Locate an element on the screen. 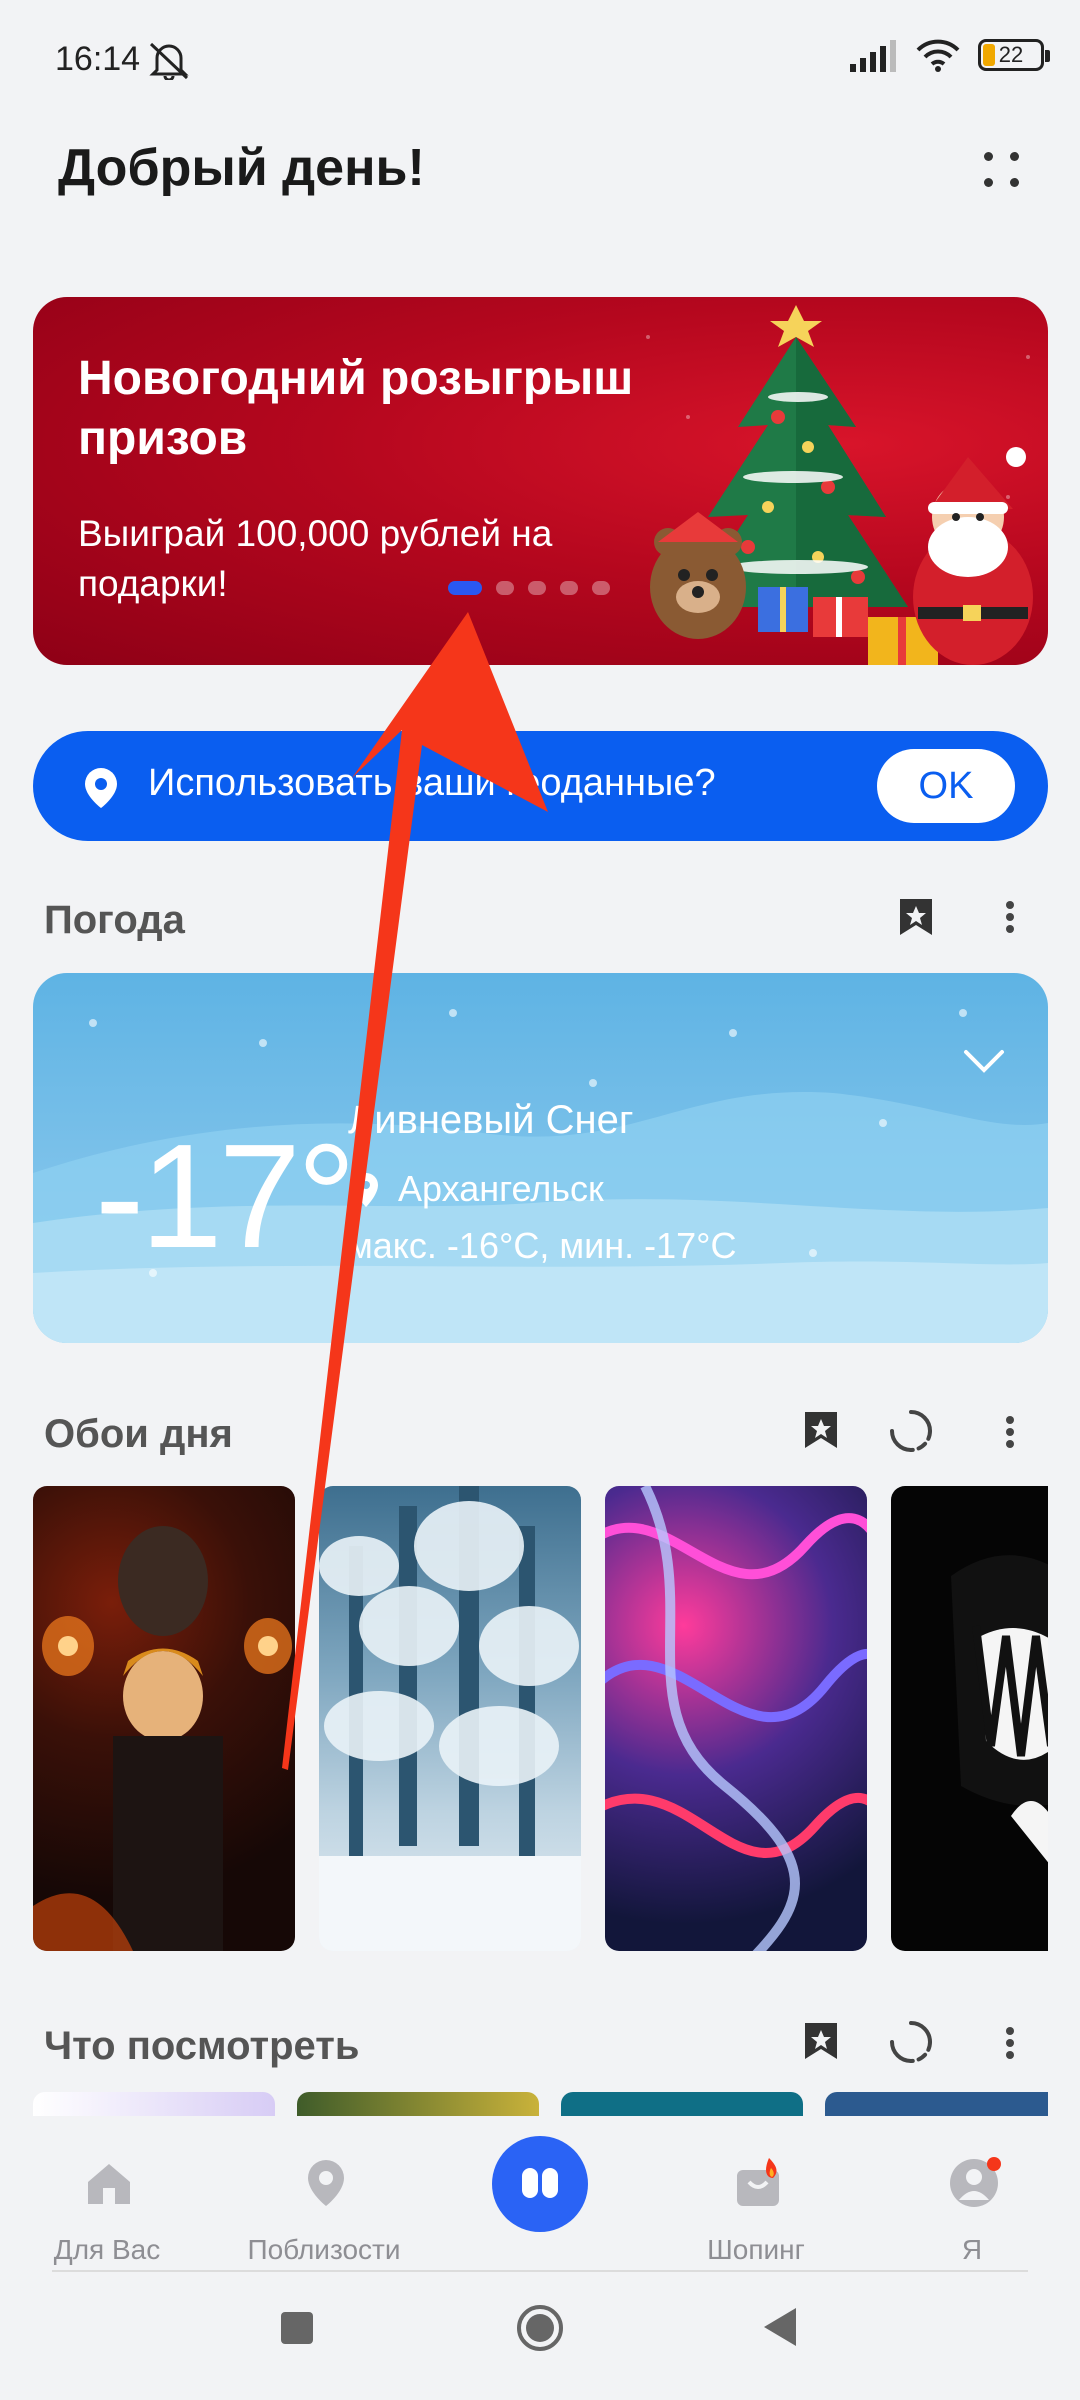 The height and width of the screenshot is (2400, 1080). location-permission-banner: Использовать ваши геоданные? OK is located at coordinates (540, 786).